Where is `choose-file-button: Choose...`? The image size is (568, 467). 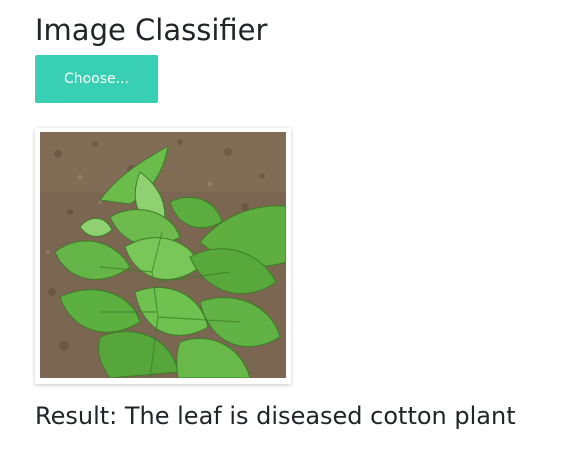
choose-file-button: Choose... is located at coordinates (96, 79).